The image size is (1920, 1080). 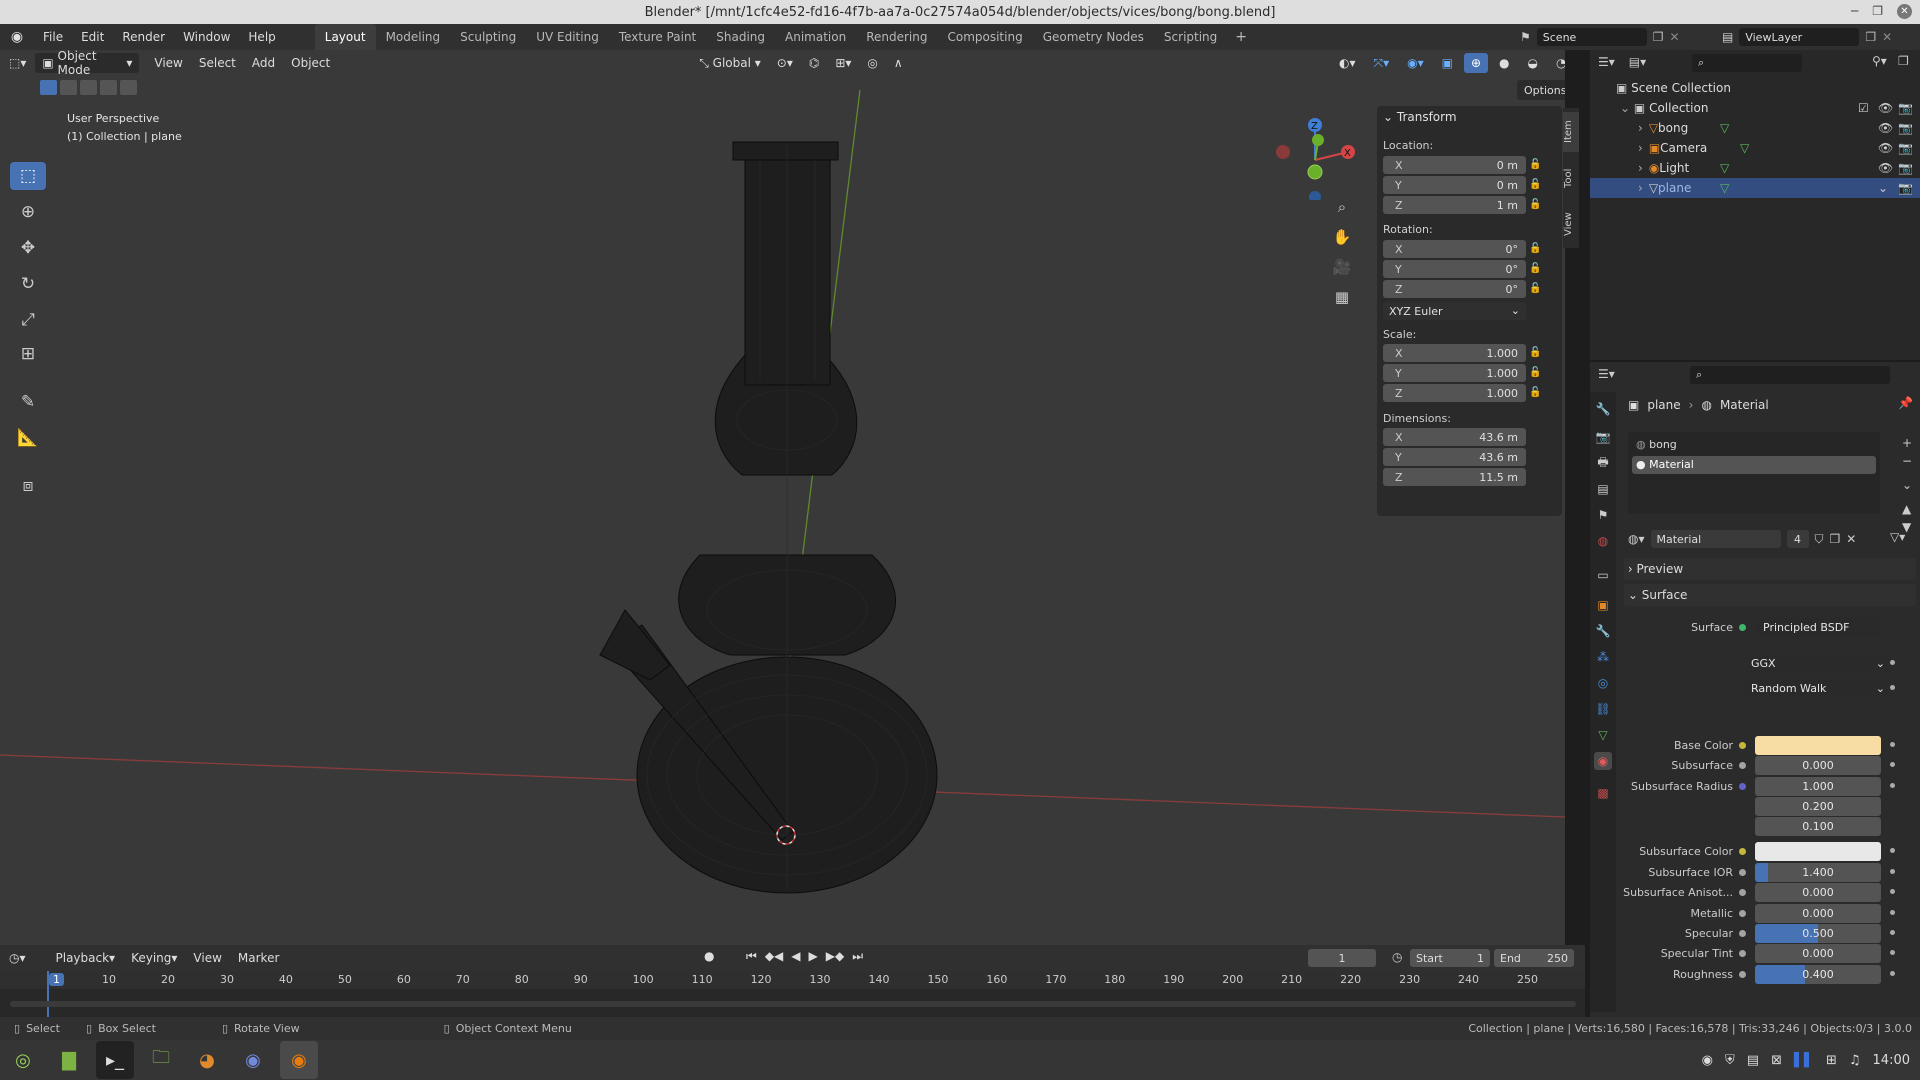 What do you see at coordinates (1603, 735) in the screenshot?
I see `data-tab-icon: ▽` at bounding box center [1603, 735].